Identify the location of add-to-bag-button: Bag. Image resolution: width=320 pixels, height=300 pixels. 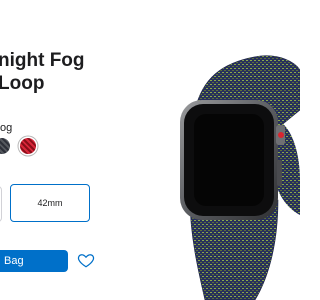
(34, 261).